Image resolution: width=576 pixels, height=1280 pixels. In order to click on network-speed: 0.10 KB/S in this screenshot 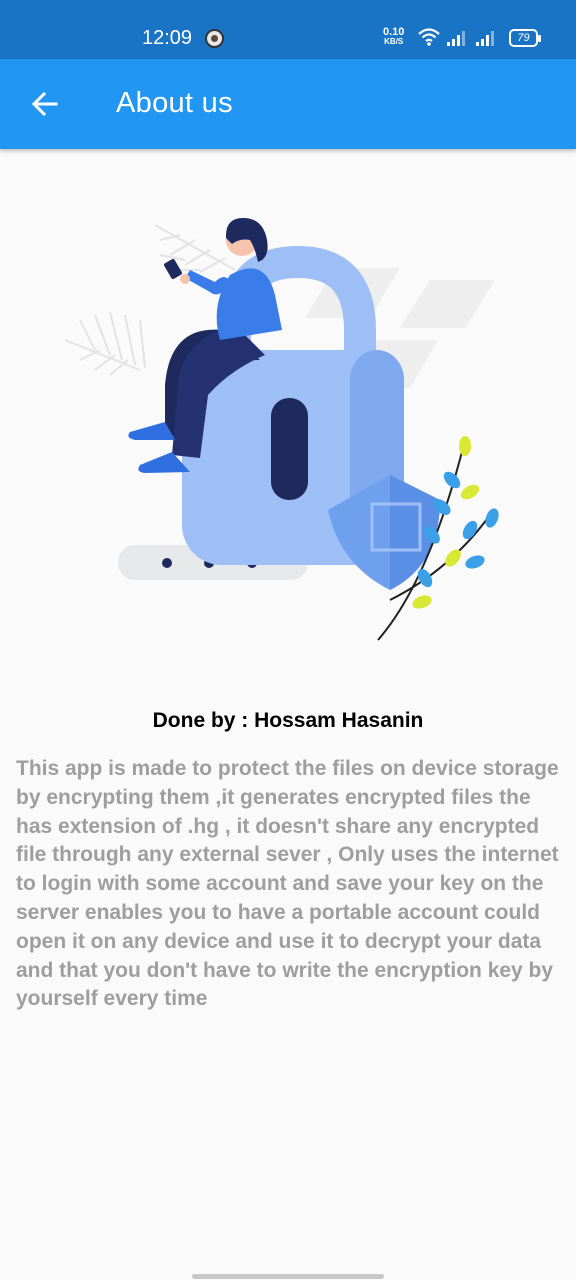, I will do `click(393, 37)`.